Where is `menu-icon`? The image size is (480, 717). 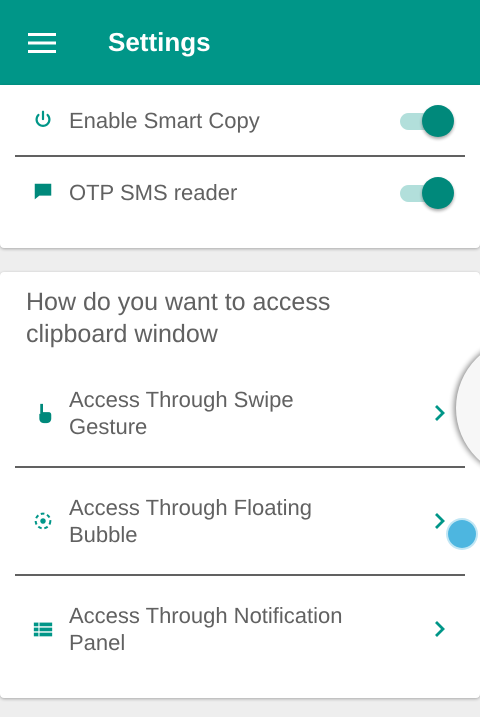 menu-icon is located at coordinates (42, 42).